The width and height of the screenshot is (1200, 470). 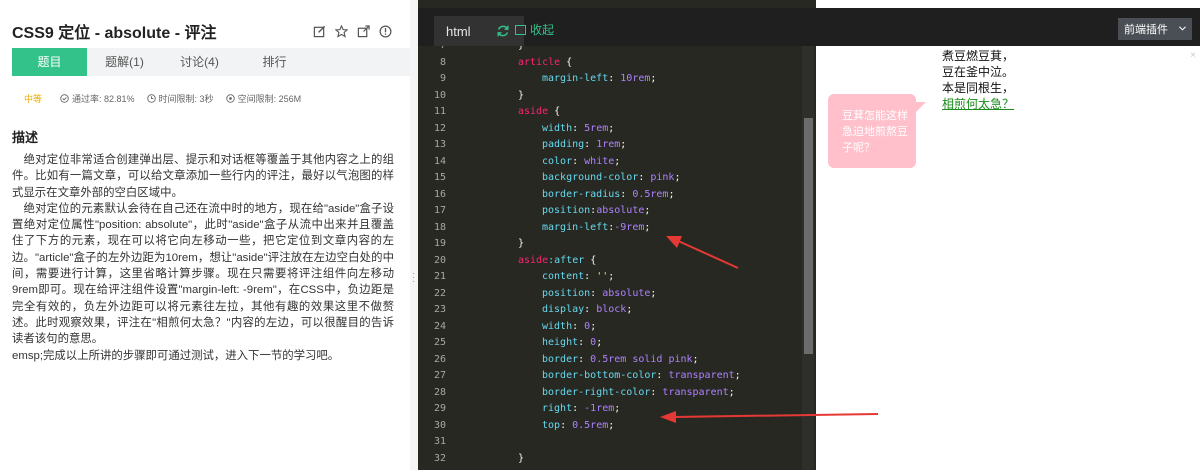 What do you see at coordinates (151, 98) in the screenshot?
I see `clock-icon` at bounding box center [151, 98].